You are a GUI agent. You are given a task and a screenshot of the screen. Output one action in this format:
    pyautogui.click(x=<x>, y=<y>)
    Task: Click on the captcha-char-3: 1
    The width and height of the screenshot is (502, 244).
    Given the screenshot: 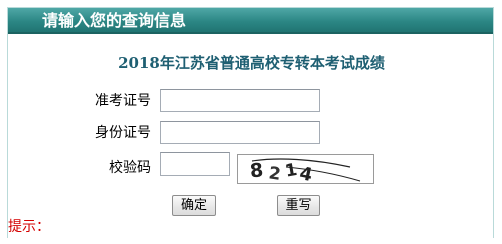 What is the action you would take?
    pyautogui.click(x=291, y=171)
    